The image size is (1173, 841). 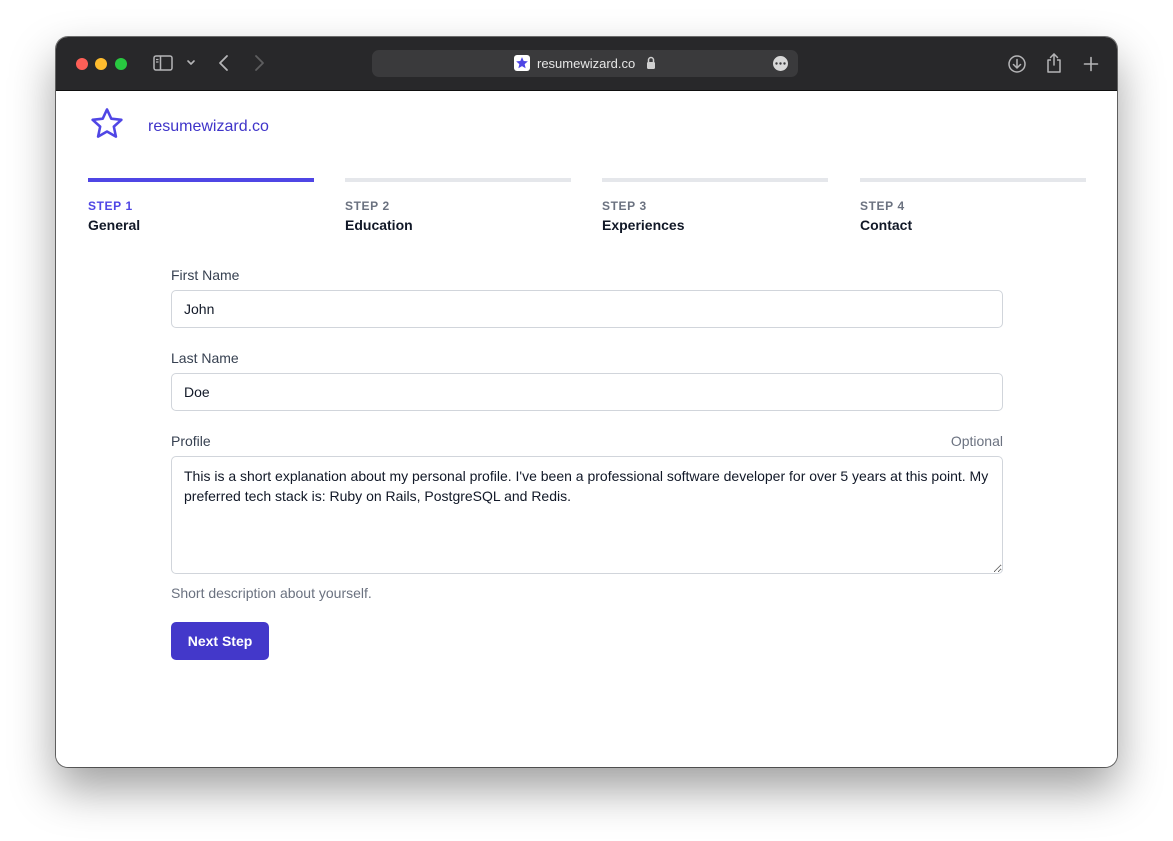 I want to click on download-icon, so click(x=1017, y=64).